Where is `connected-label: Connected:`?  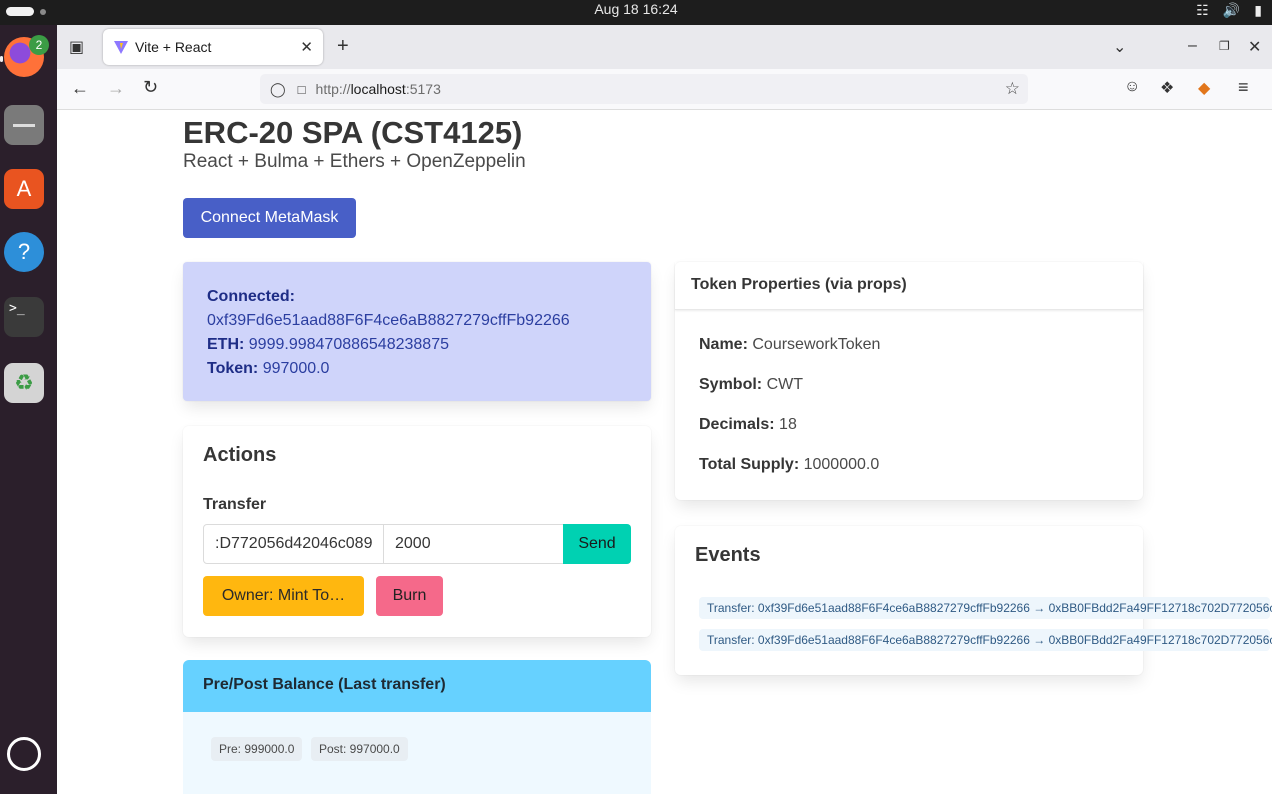 connected-label: Connected: is located at coordinates (251, 296).